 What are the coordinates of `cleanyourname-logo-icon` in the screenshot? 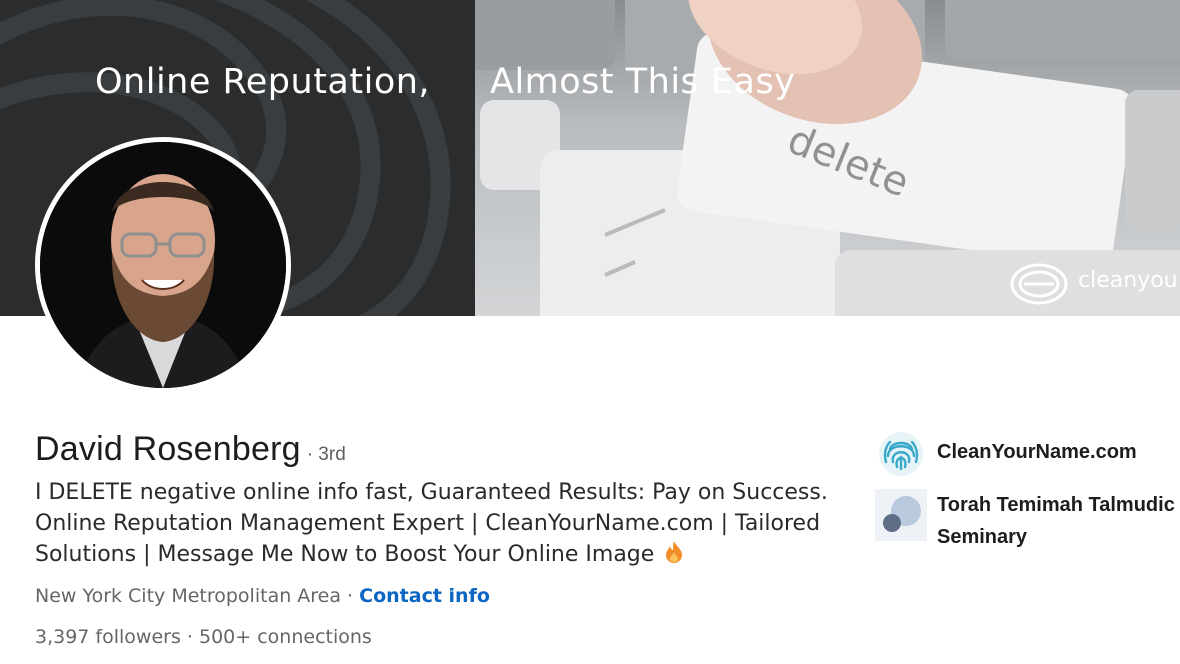 It's located at (1039, 284).